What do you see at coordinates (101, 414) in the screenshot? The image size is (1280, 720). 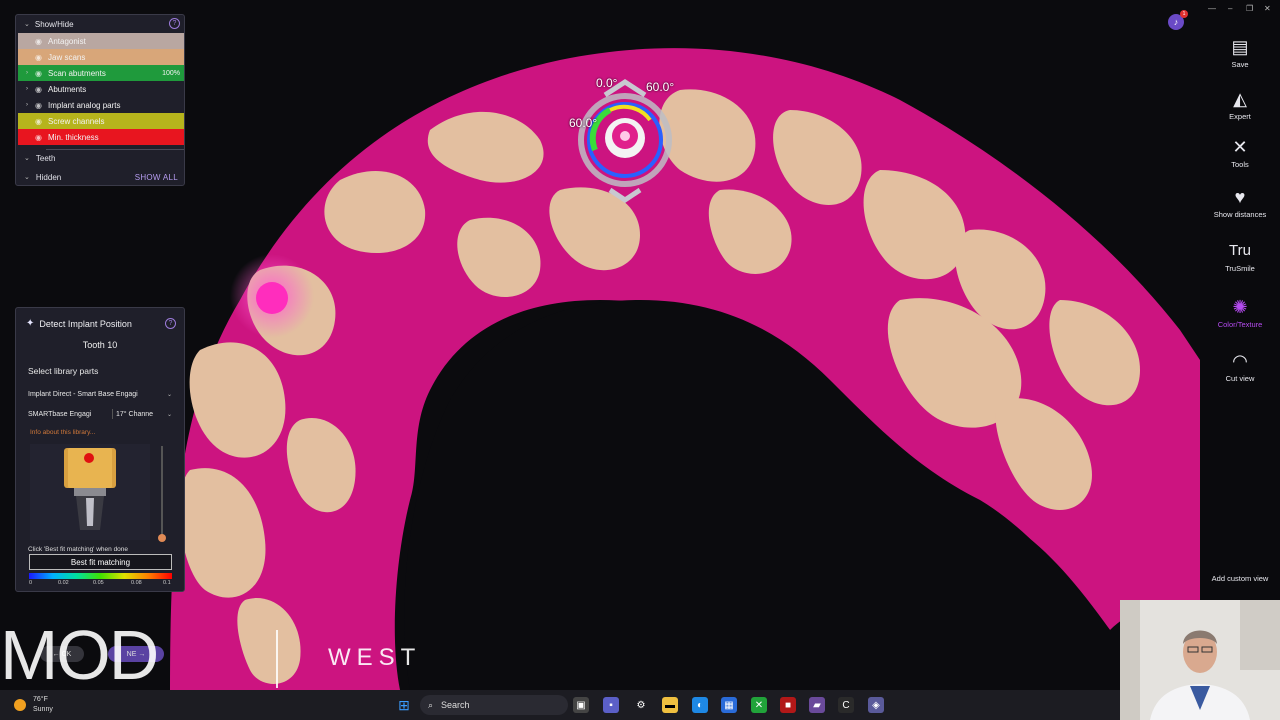 I see `part-dropdowns: SMARTbase Engagi 17° Channe ⌄` at bounding box center [101, 414].